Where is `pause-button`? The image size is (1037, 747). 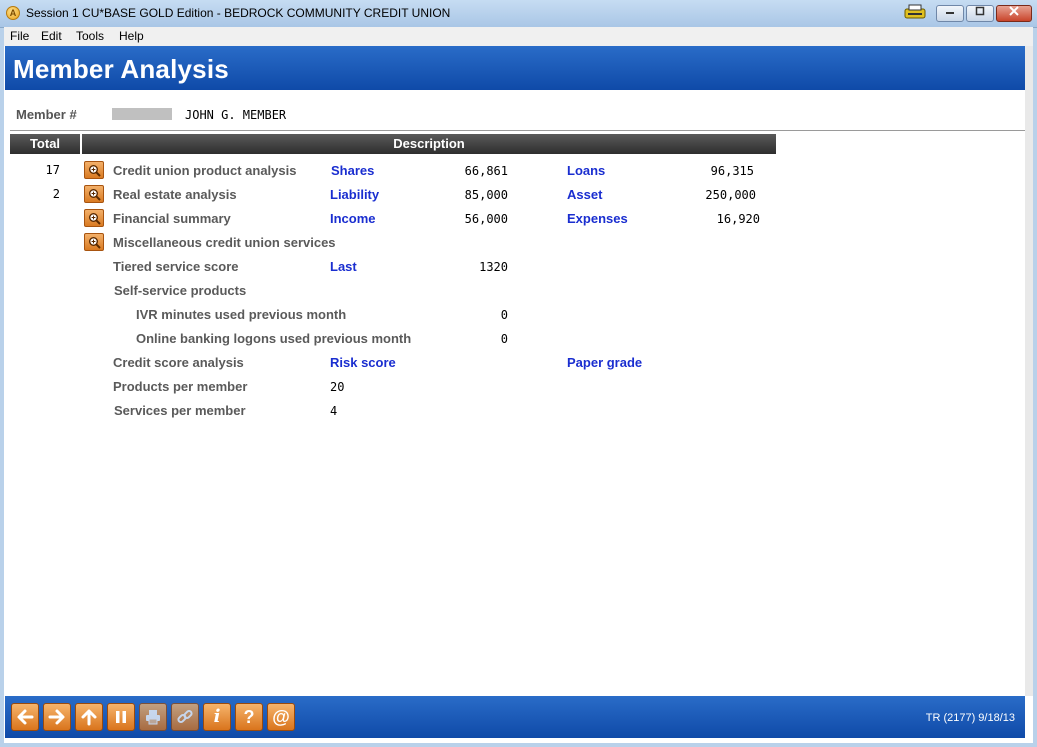
pause-button is located at coordinates (121, 717).